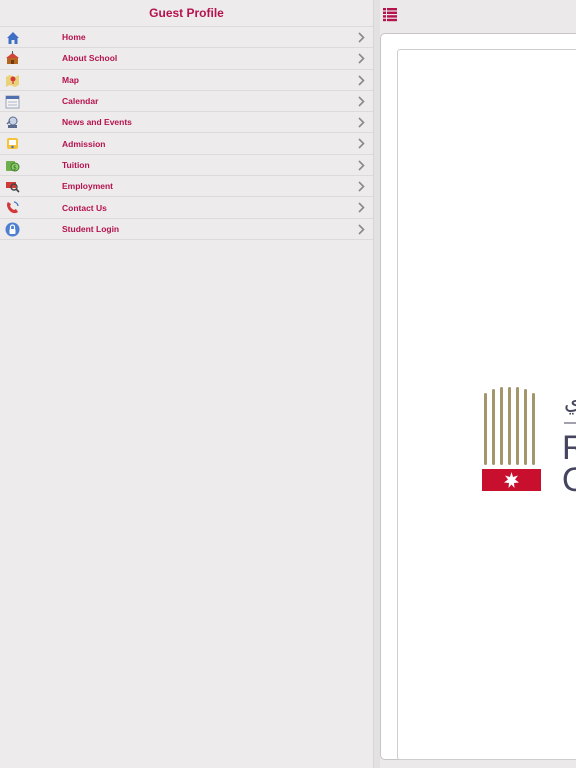 Image resolution: width=576 pixels, height=768 pixels. What do you see at coordinates (186, 59) in the screenshot?
I see `menu-item-about-school: About School` at bounding box center [186, 59].